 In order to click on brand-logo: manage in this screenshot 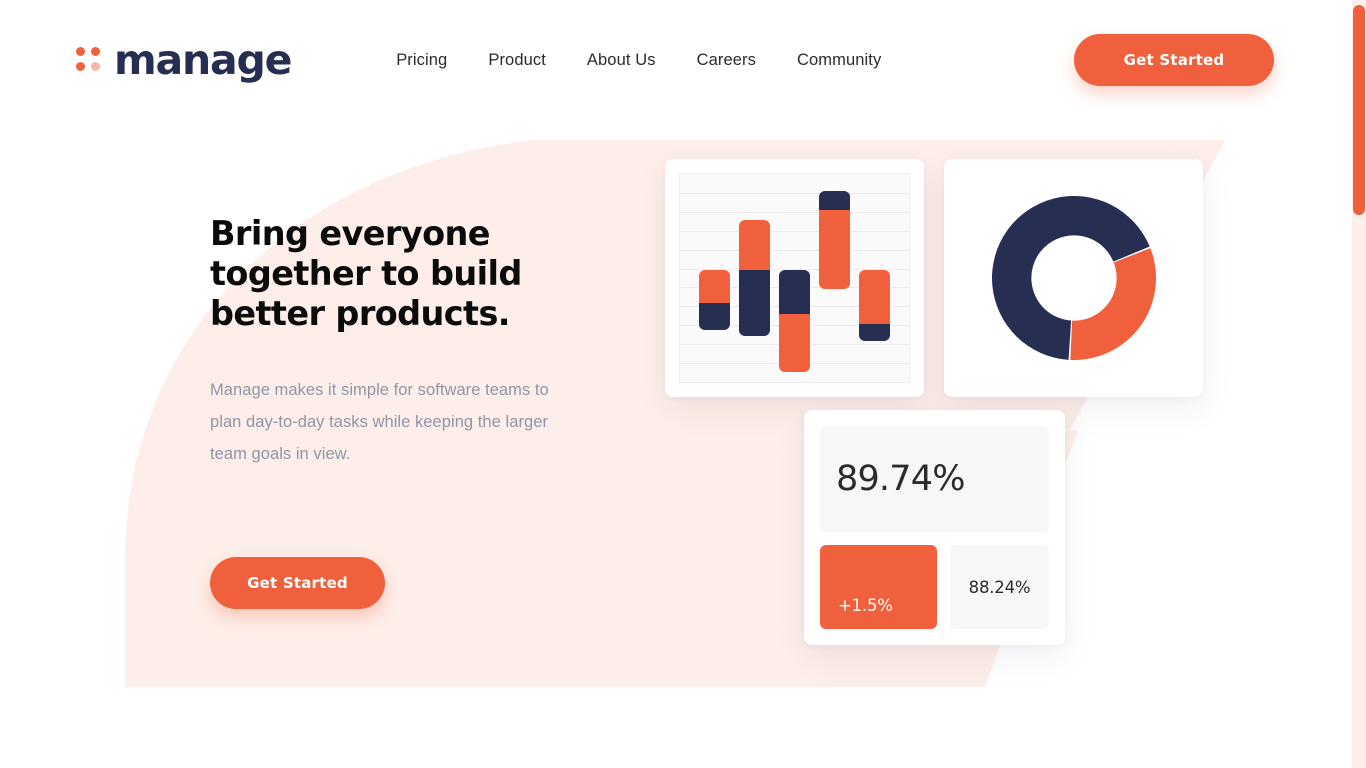, I will do `click(184, 59)`.